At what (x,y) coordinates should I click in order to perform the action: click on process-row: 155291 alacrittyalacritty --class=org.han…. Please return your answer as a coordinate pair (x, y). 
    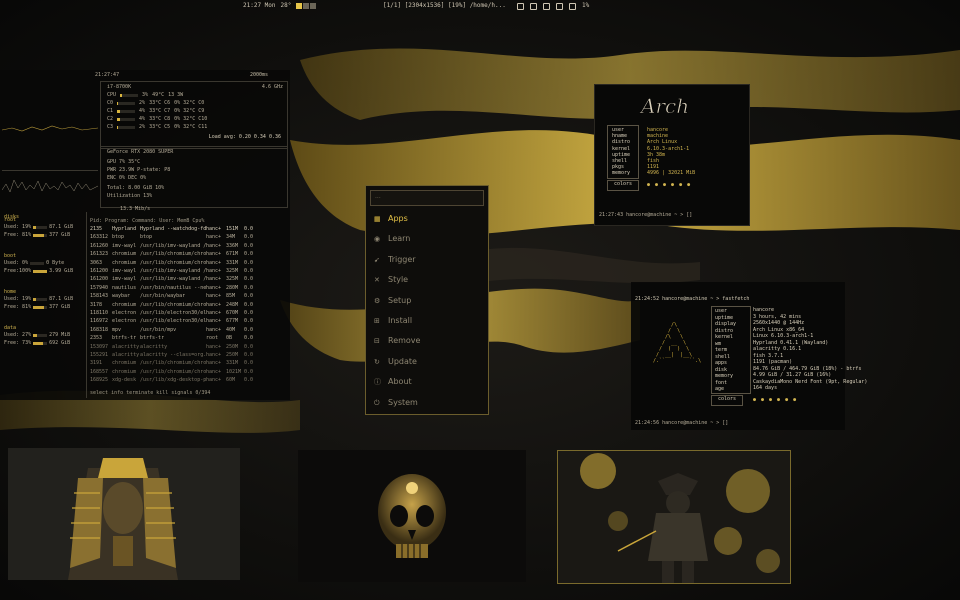
    Looking at the image, I should click on (188, 355).